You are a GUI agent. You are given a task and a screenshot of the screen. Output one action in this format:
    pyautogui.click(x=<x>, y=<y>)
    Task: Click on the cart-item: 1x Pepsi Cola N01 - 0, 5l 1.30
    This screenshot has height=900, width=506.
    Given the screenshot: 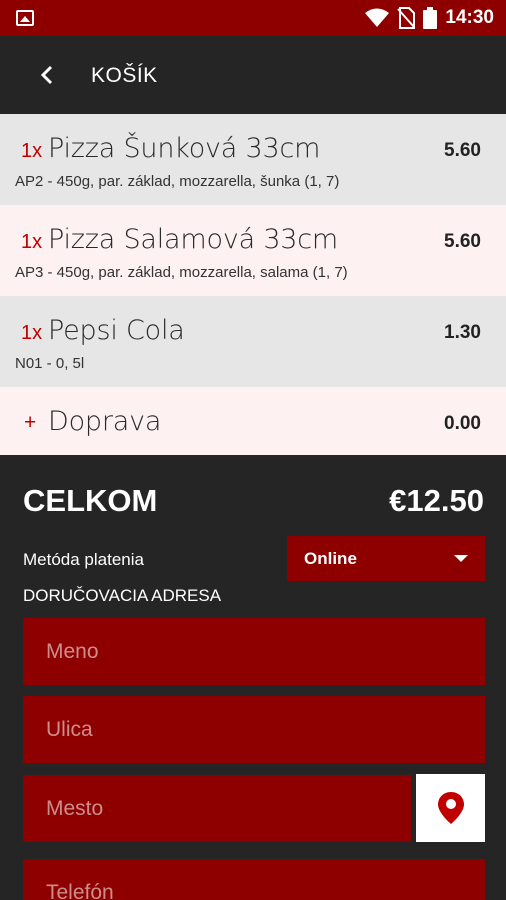 What is the action you would take?
    pyautogui.click(x=253, y=341)
    